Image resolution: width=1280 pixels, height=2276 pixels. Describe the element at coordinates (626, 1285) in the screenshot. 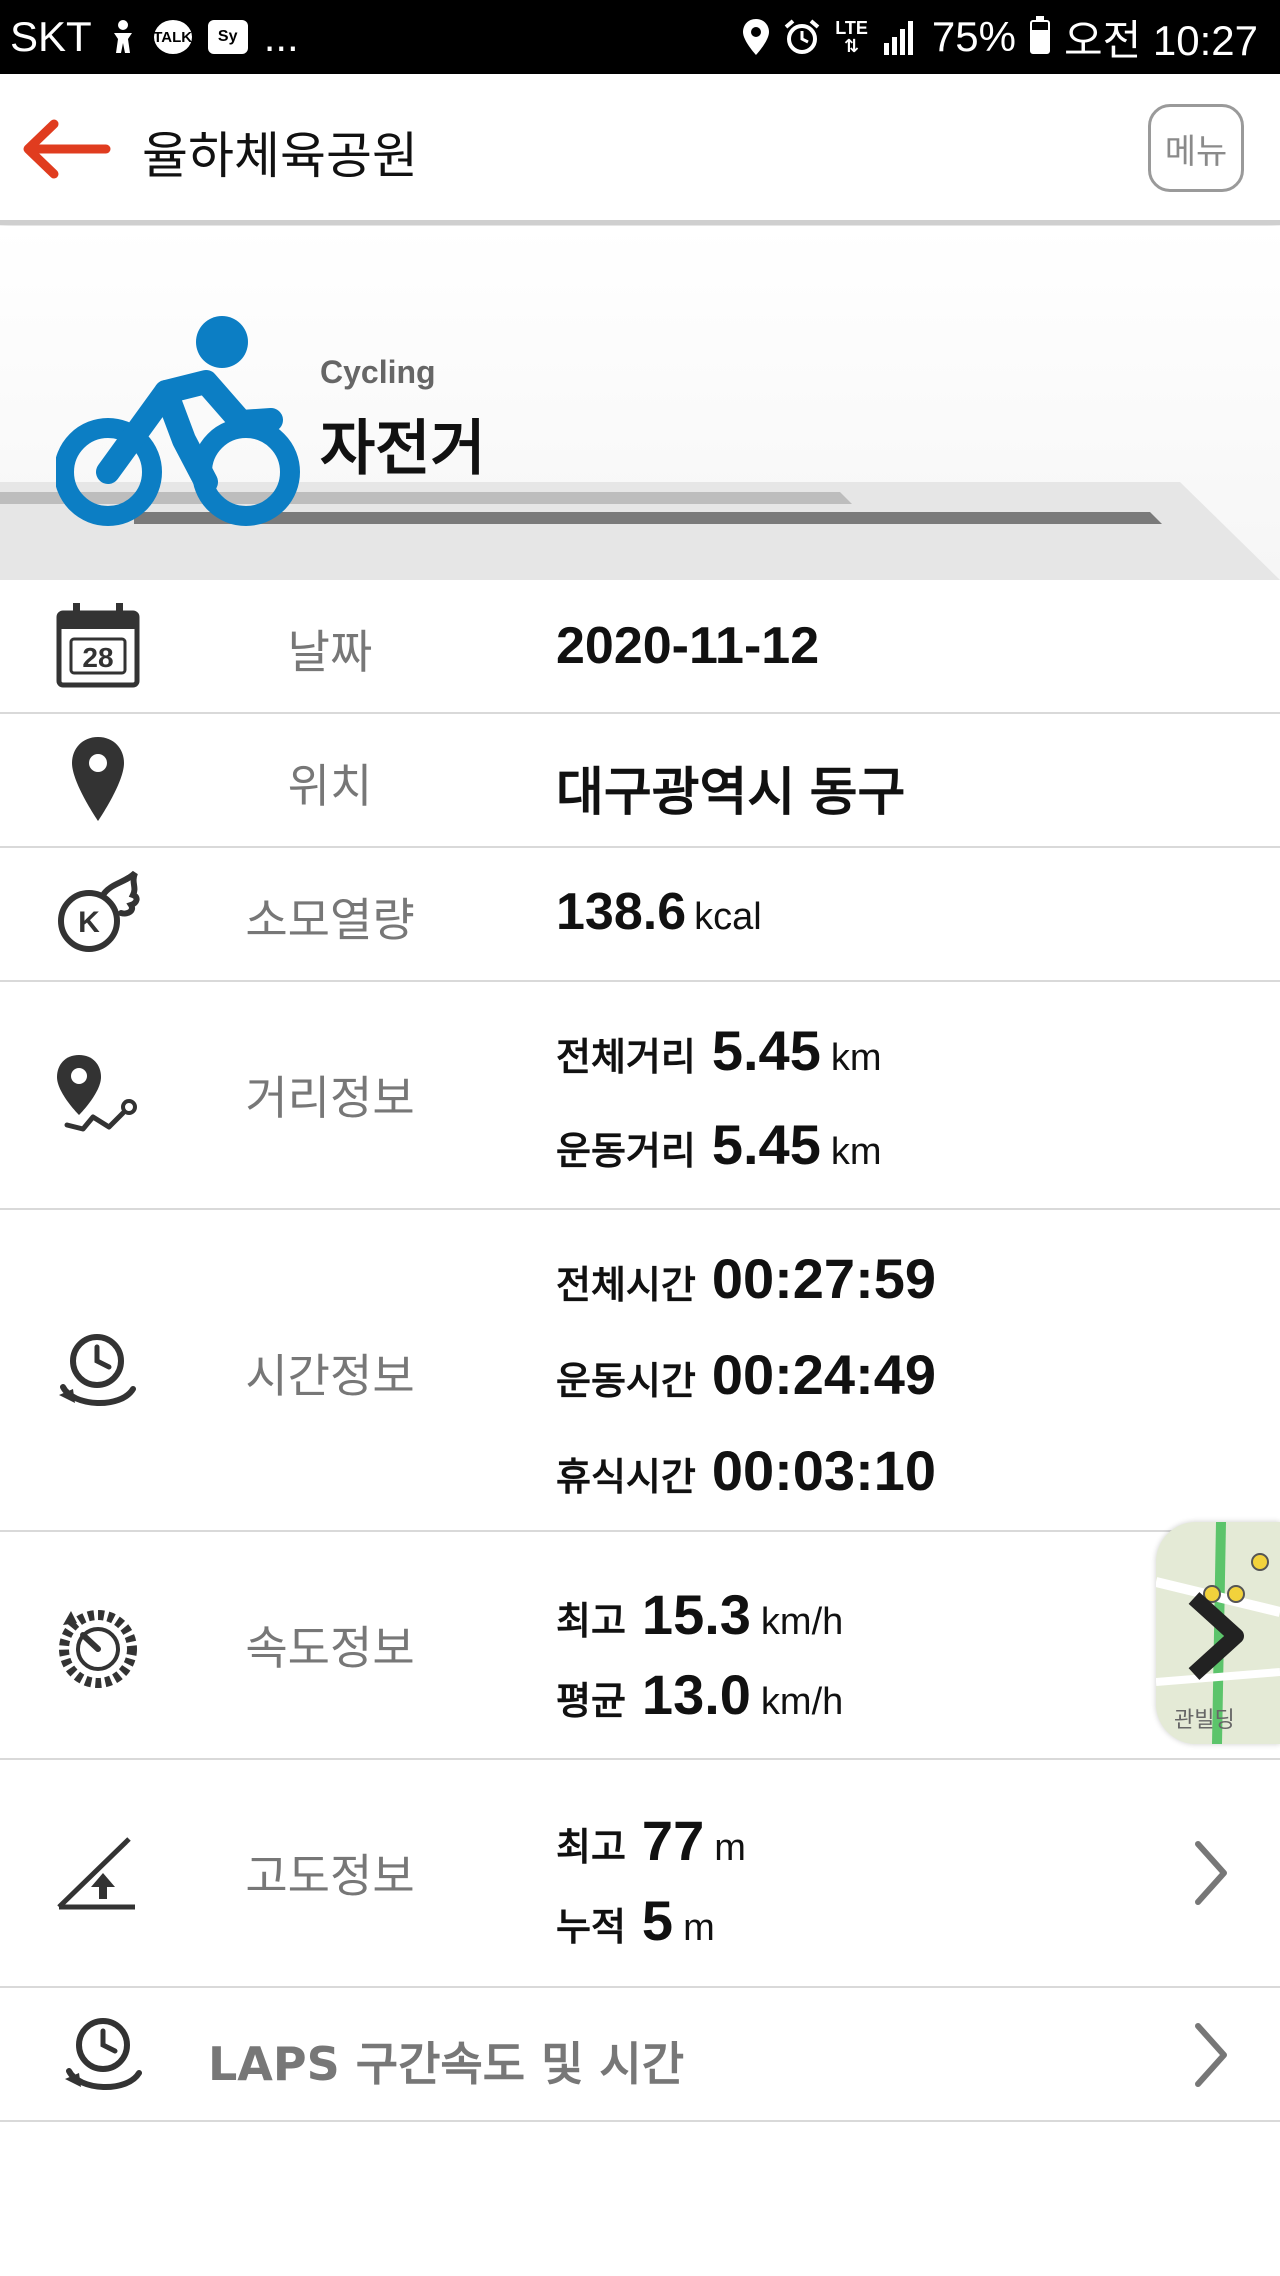

I see `total-time-label: 전체시간` at that location.